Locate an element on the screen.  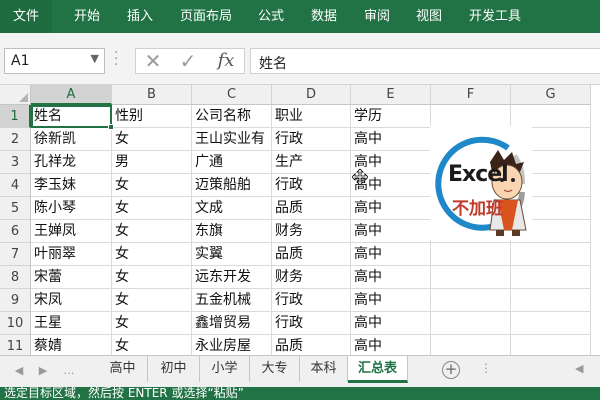
sheet-tab-4: 大专 is located at coordinates (275, 369).